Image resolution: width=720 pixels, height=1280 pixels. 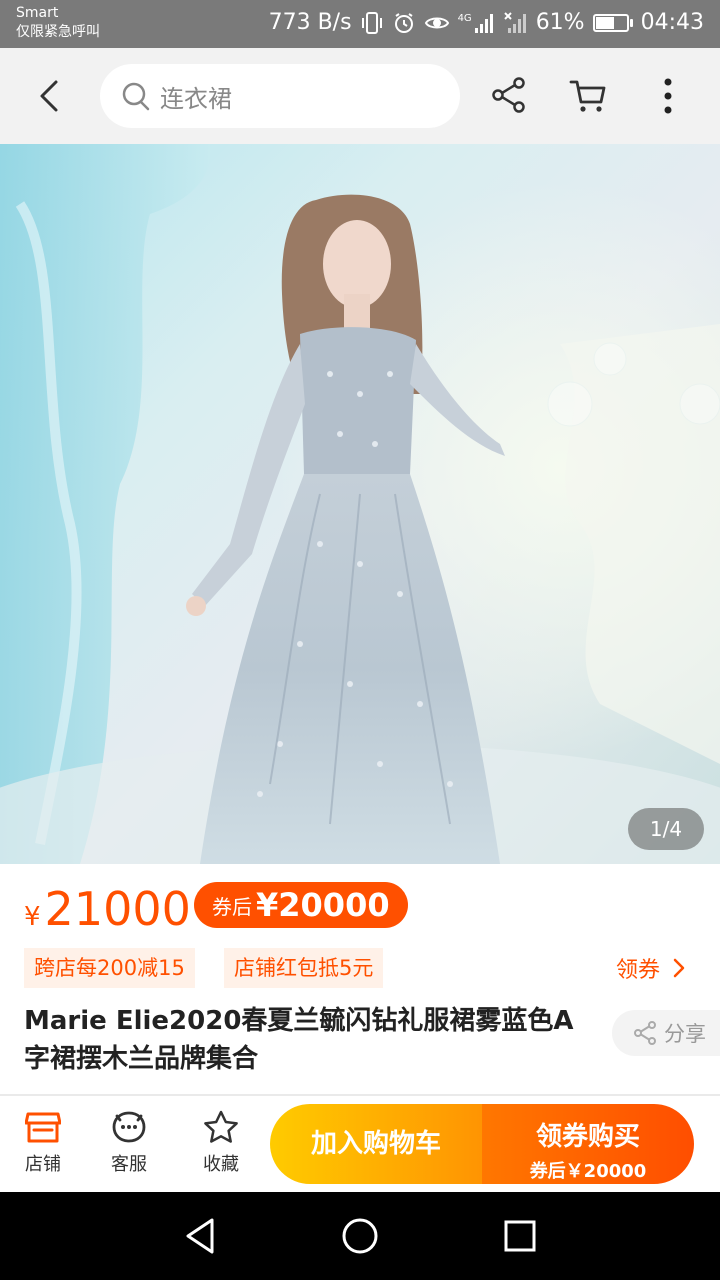 What do you see at coordinates (58, 23) in the screenshot?
I see `status-left: Smart 仅限紧急呼叫` at bounding box center [58, 23].